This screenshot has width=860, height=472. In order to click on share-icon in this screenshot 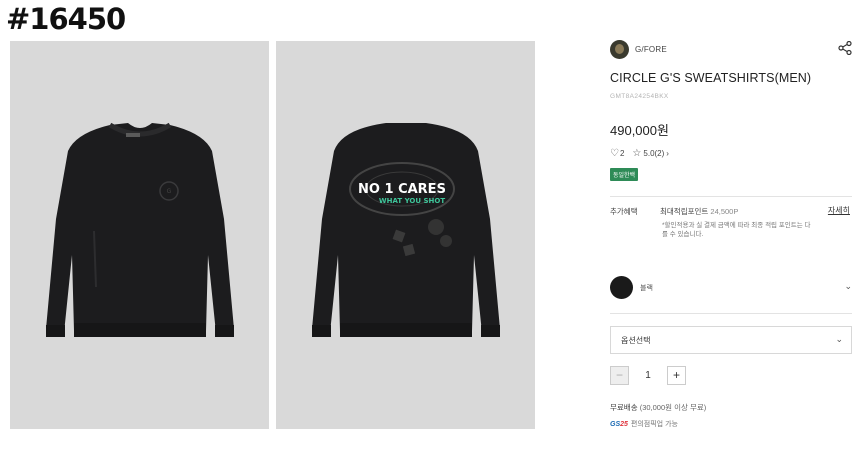, I will do `click(845, 48)`.